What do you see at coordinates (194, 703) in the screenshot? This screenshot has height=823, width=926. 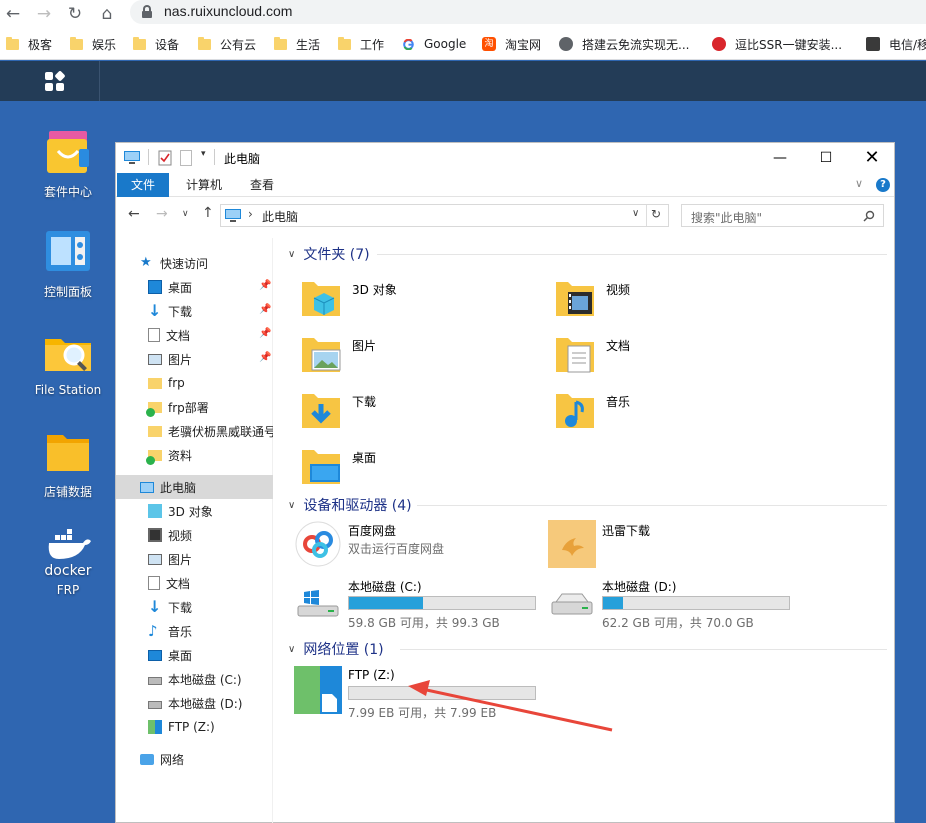 I see `nav-item-drive-d: 本地磁盘 (D:)` at bounding box center [194, 703].